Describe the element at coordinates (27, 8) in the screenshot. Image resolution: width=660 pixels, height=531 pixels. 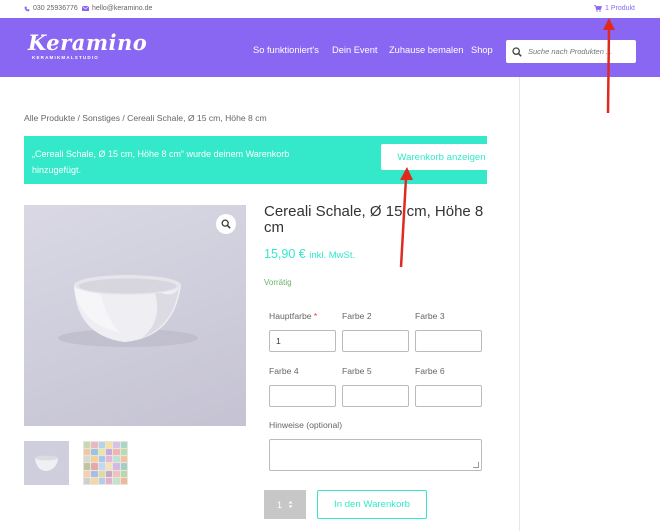
I see `phone-icon` at that location.